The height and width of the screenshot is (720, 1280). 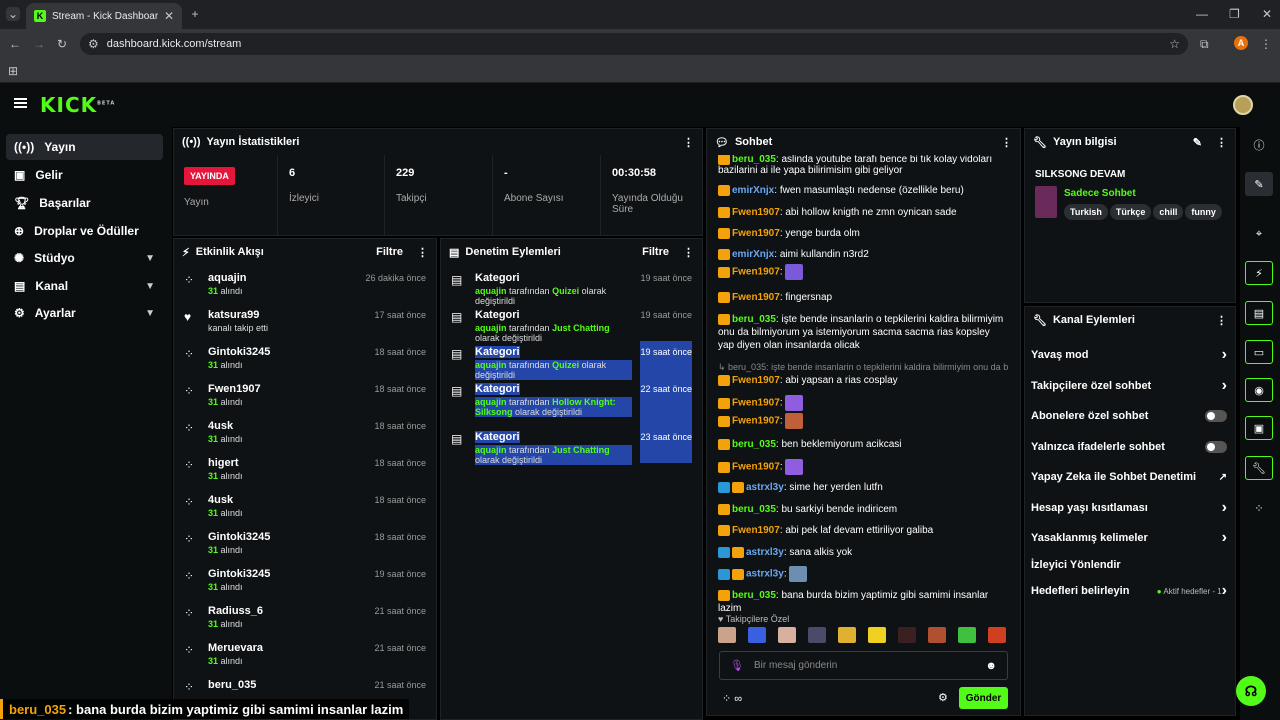 I want to click on channel-action-2: Takipçilere özel sohbet ›, so click(x=1129, y=386).